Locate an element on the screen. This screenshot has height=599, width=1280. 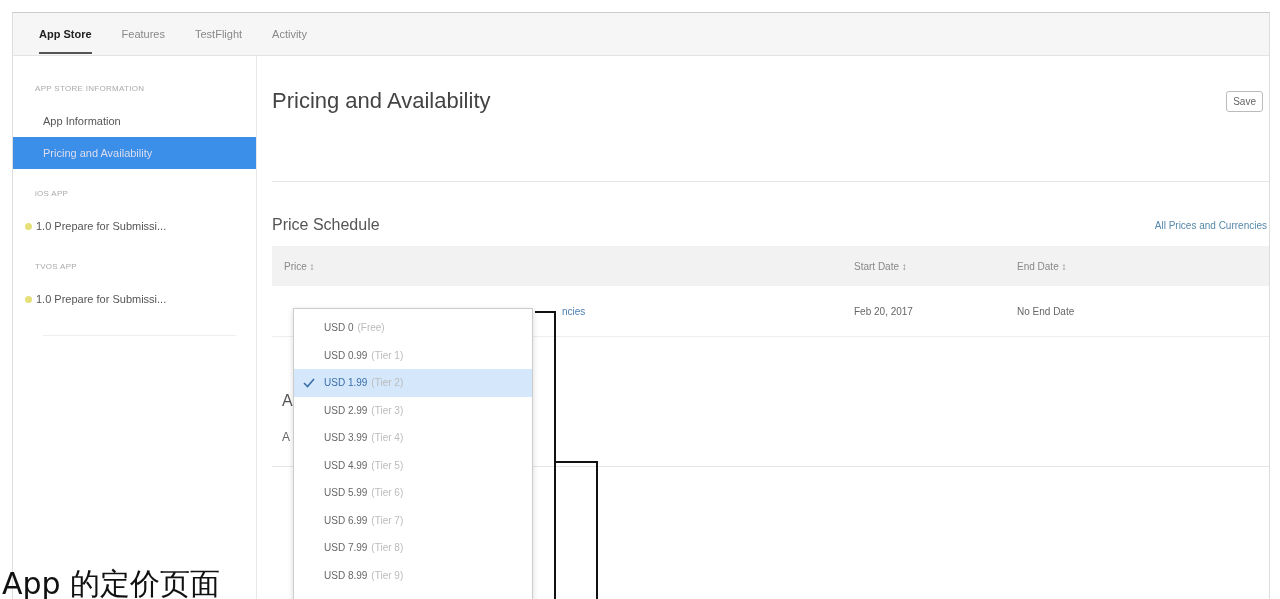
table-cell-text: ncies is located at coordinates (574, 311).